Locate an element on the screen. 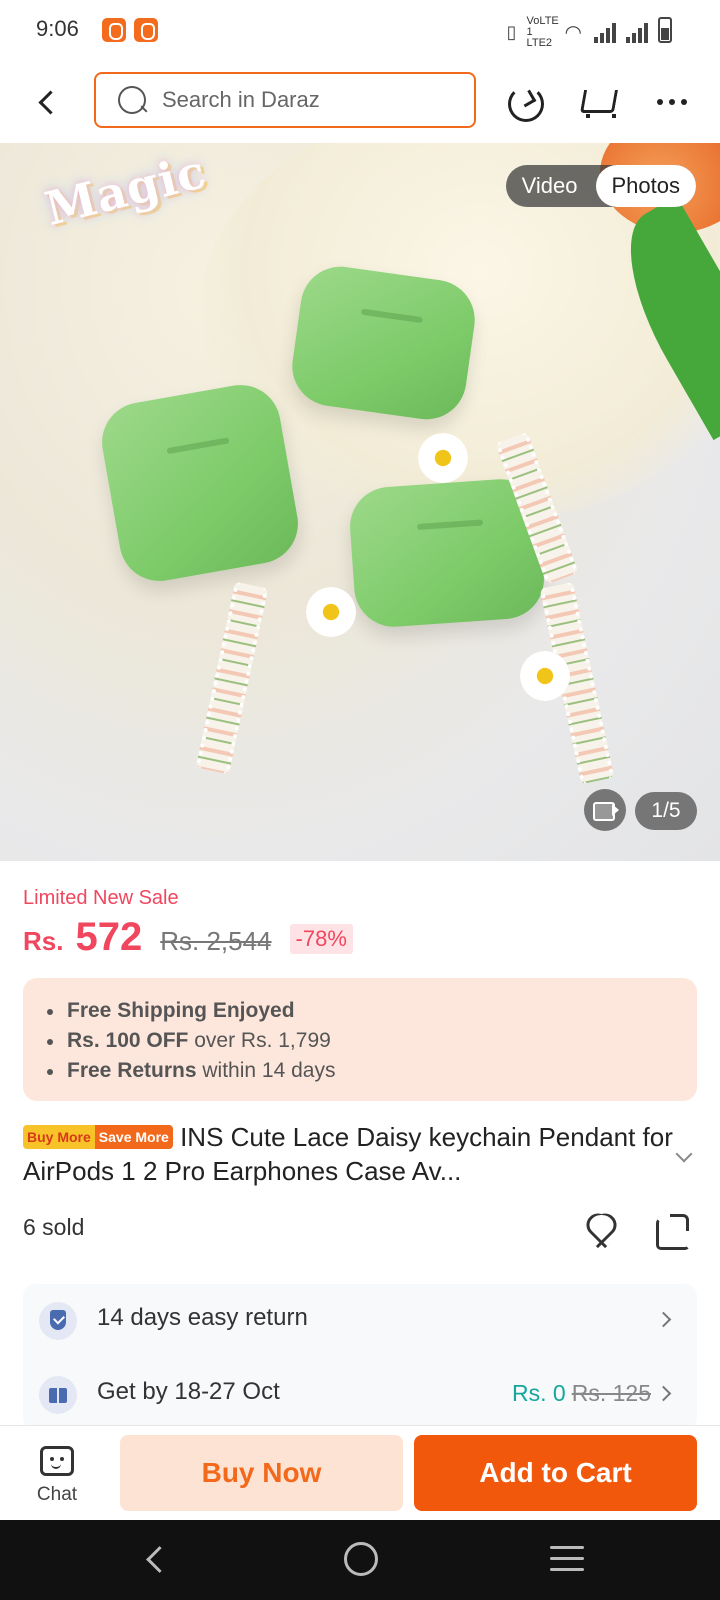  search-input is located at coordinates (312, 100).